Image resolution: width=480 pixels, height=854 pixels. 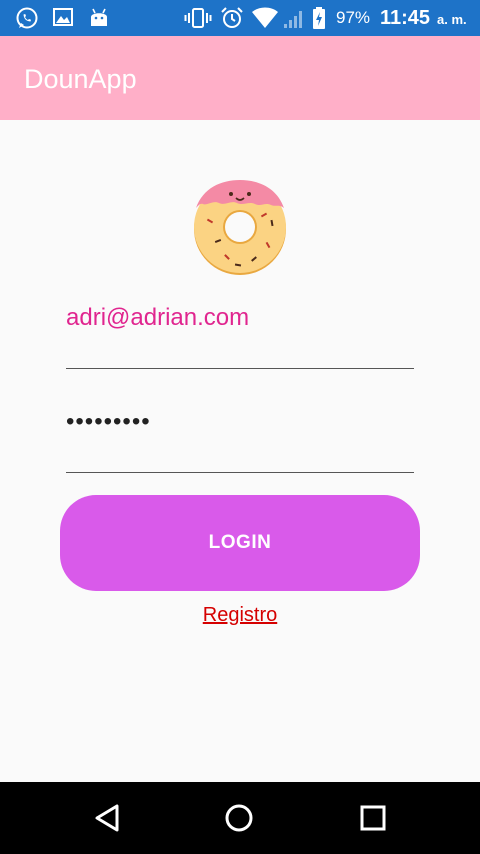 What do you see at coordinates (240, 78) in the screenshot?
I see `app-bar: DounApp` at bounding box center [240, 78].